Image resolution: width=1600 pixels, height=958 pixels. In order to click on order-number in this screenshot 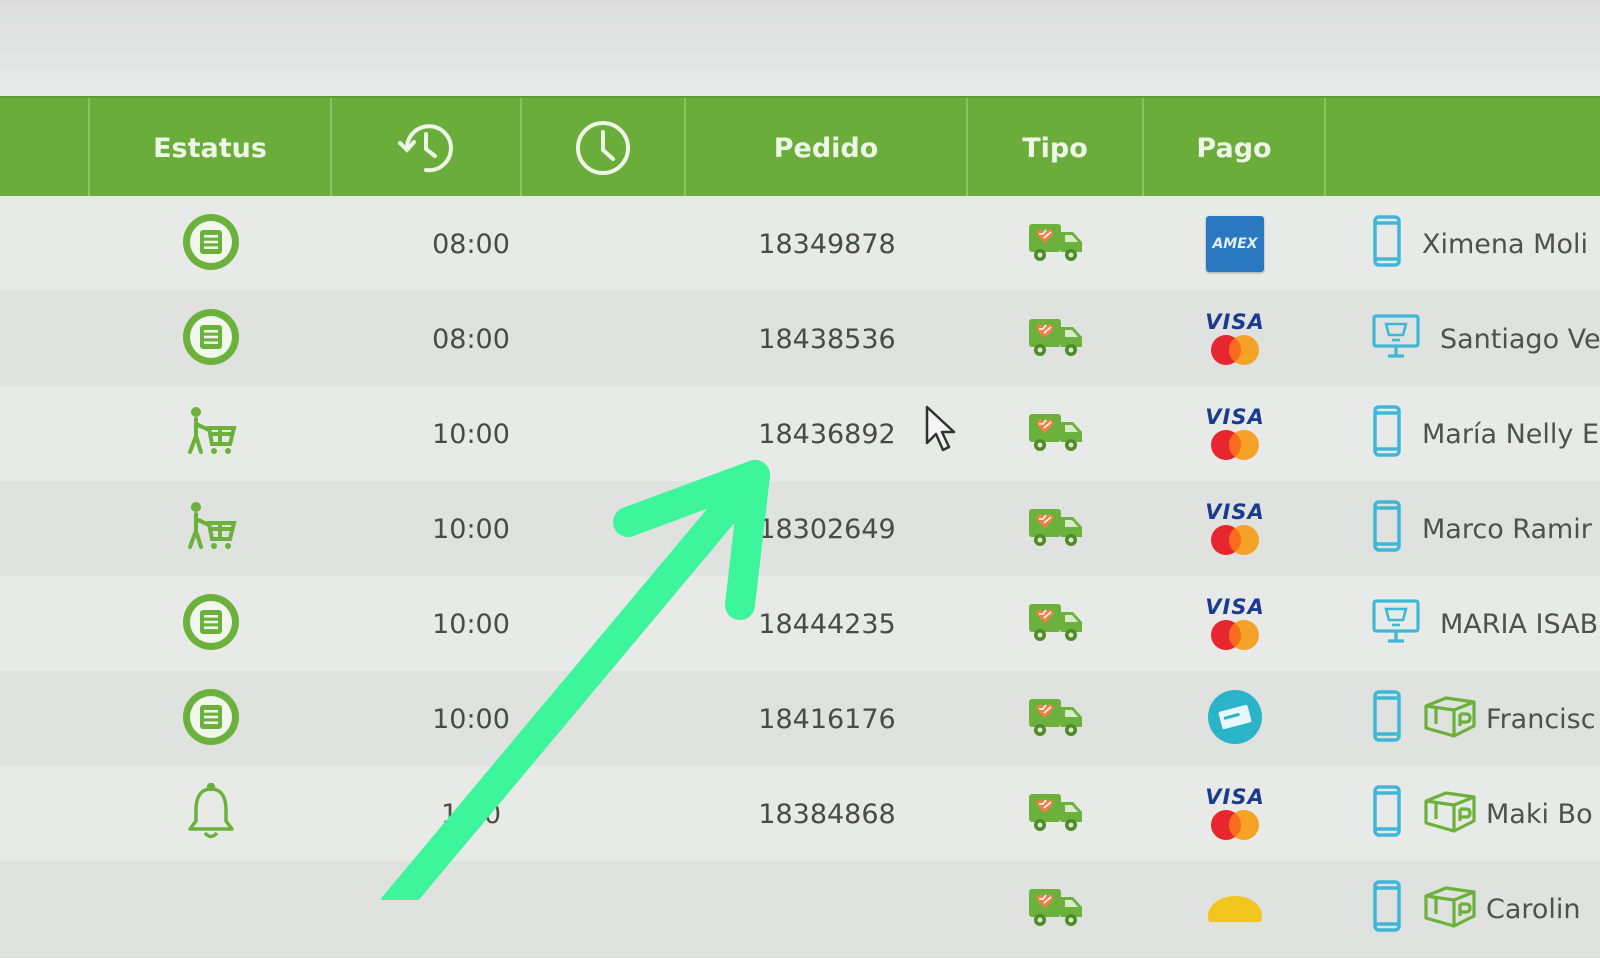, I will do `click(827, 909)`.